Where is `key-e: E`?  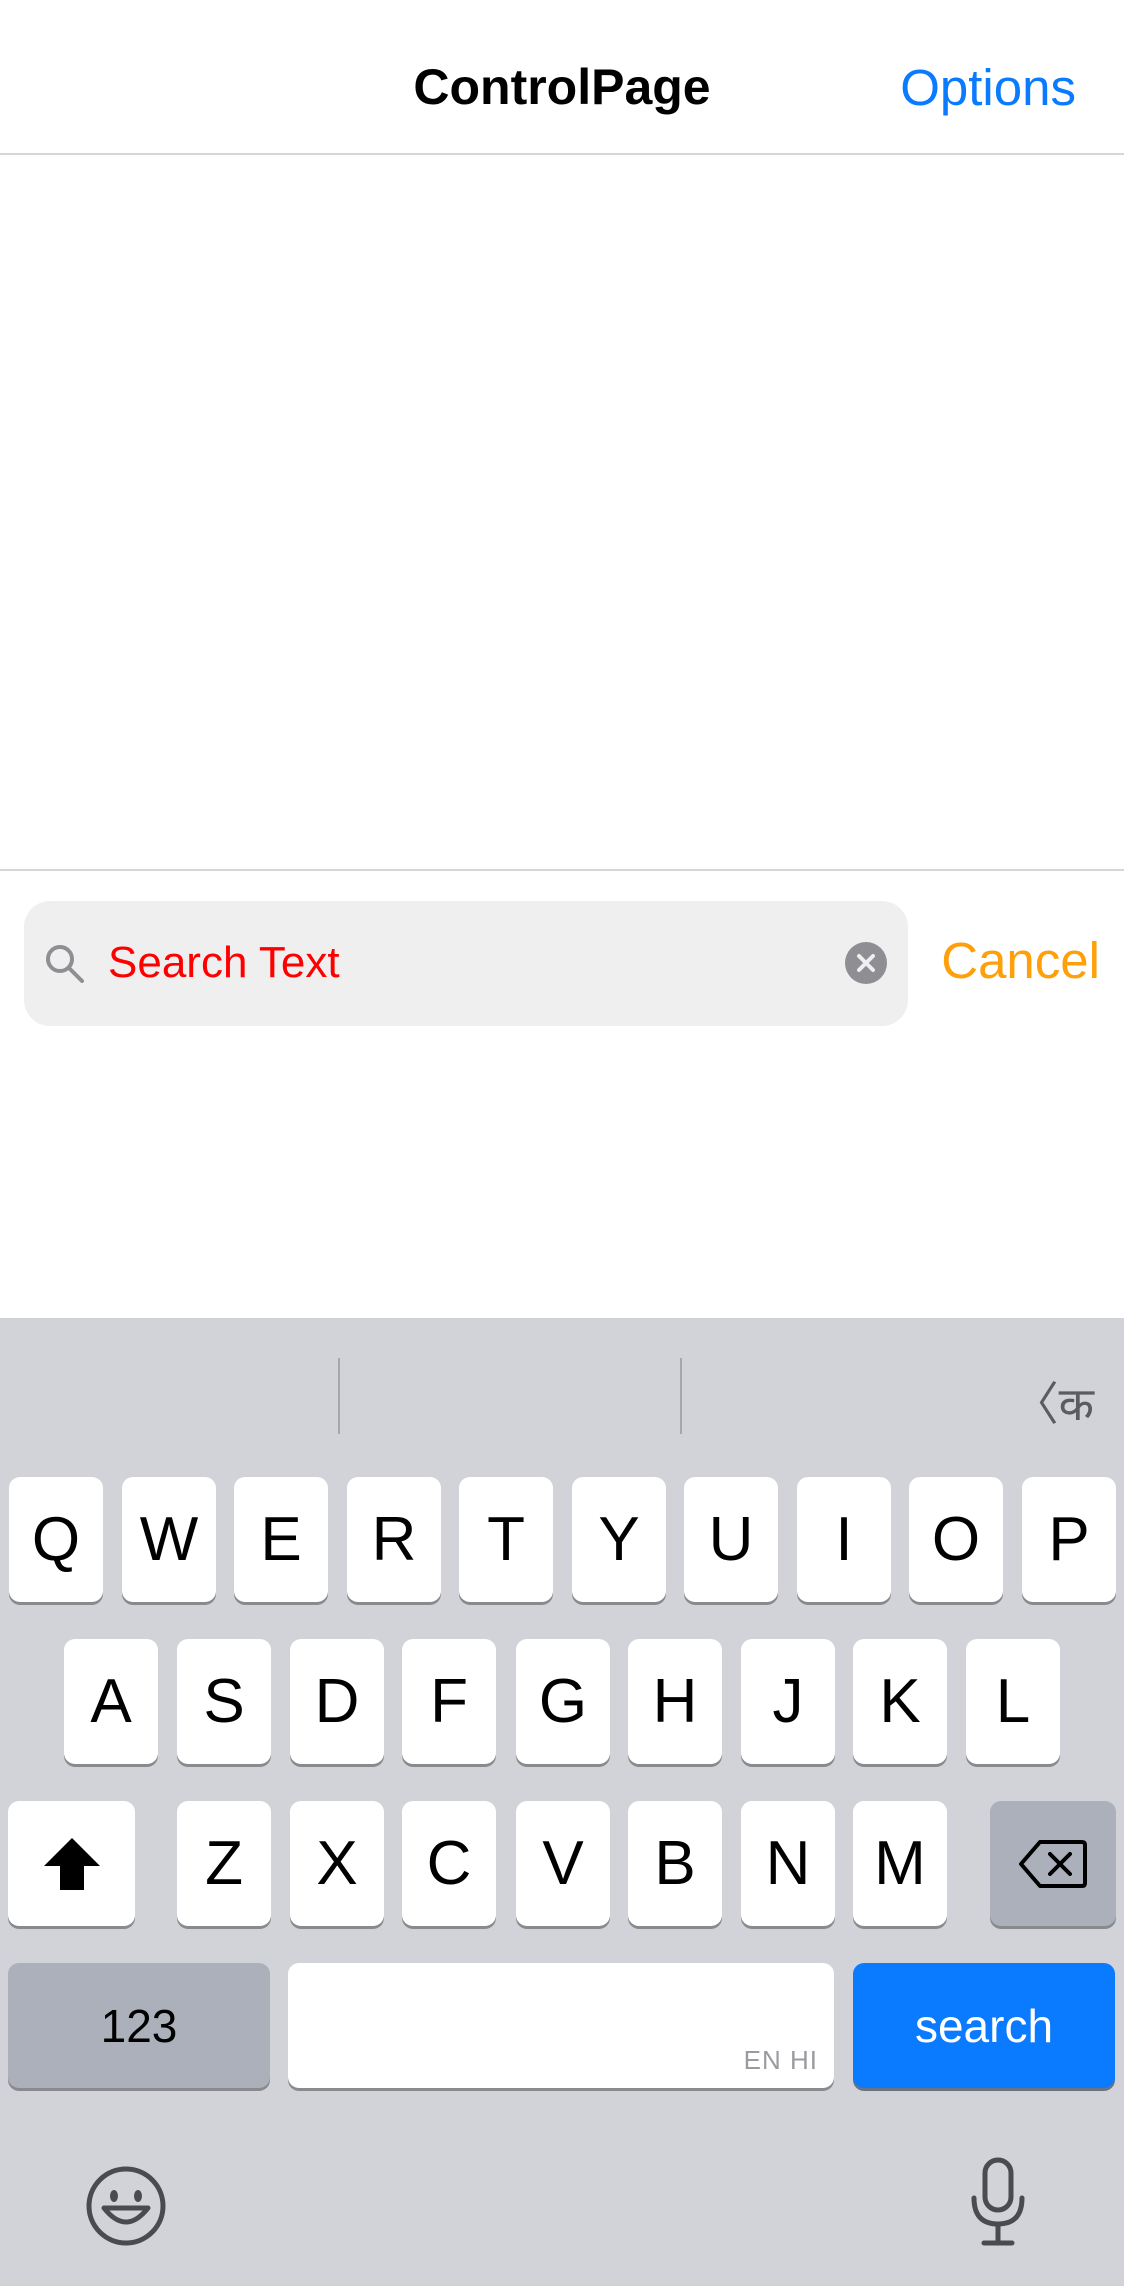
key-e: E is located at coordinates (281, 1539).